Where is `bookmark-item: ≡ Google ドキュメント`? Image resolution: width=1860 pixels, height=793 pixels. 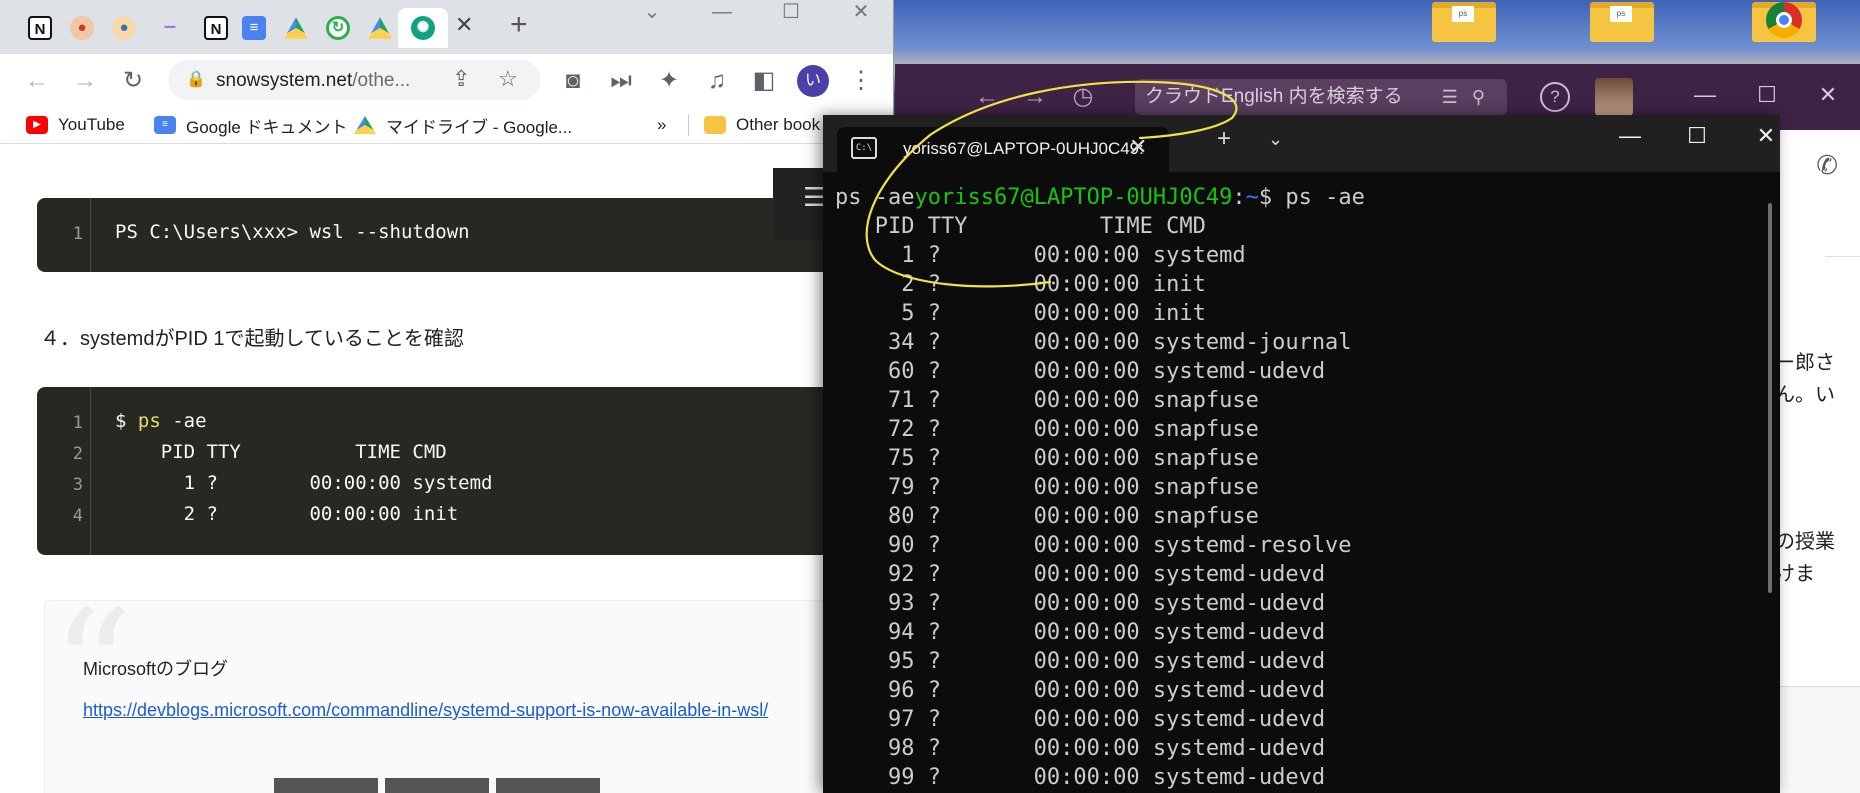
bookmark-item: ≡ Google ドキュメント is located at coordinates (251, 125).